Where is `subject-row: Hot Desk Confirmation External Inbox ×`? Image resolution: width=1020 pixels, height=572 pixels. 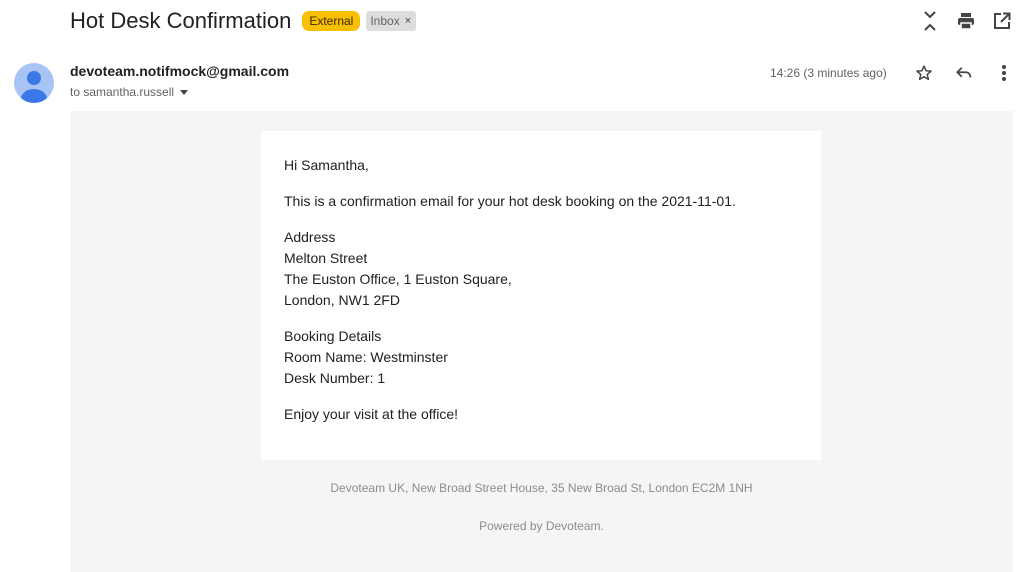
subject-row: Hot Desk Confirmation External Inbox × is located at coordinates (243, 21).